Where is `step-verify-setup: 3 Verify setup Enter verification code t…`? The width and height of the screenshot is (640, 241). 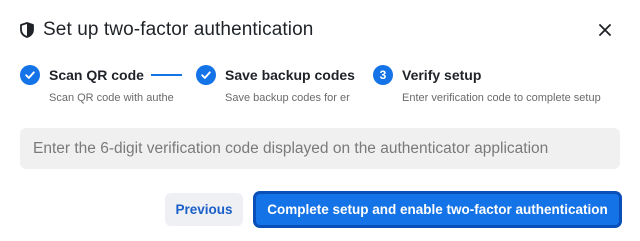 step-verify-setup: 3 Verify setup Enter verification code t… is located at coordinates (501, 87).